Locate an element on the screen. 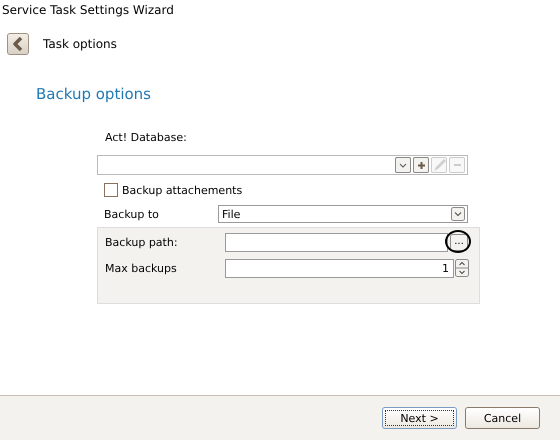 This screenshot has height=440, width=560. next-button: Next > is located at coordinates (419, 418).